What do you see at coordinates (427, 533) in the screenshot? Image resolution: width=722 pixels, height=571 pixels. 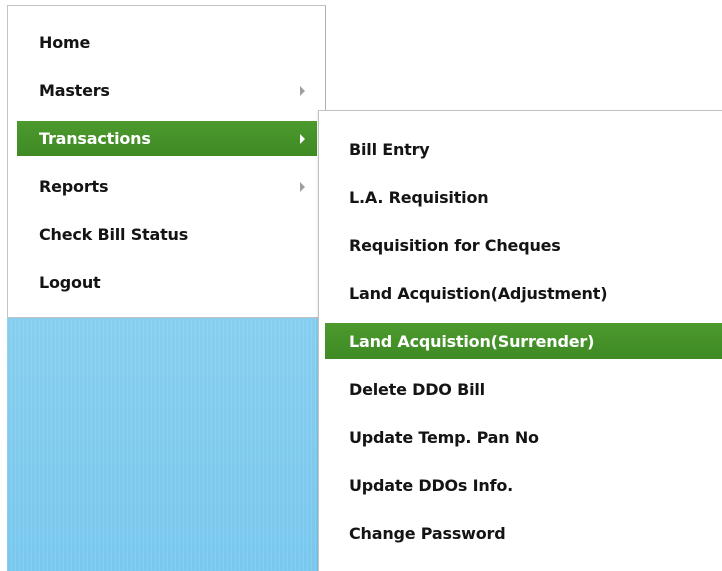 I see `submenu-item-label: Change Password` at bounding box center [427, 533].